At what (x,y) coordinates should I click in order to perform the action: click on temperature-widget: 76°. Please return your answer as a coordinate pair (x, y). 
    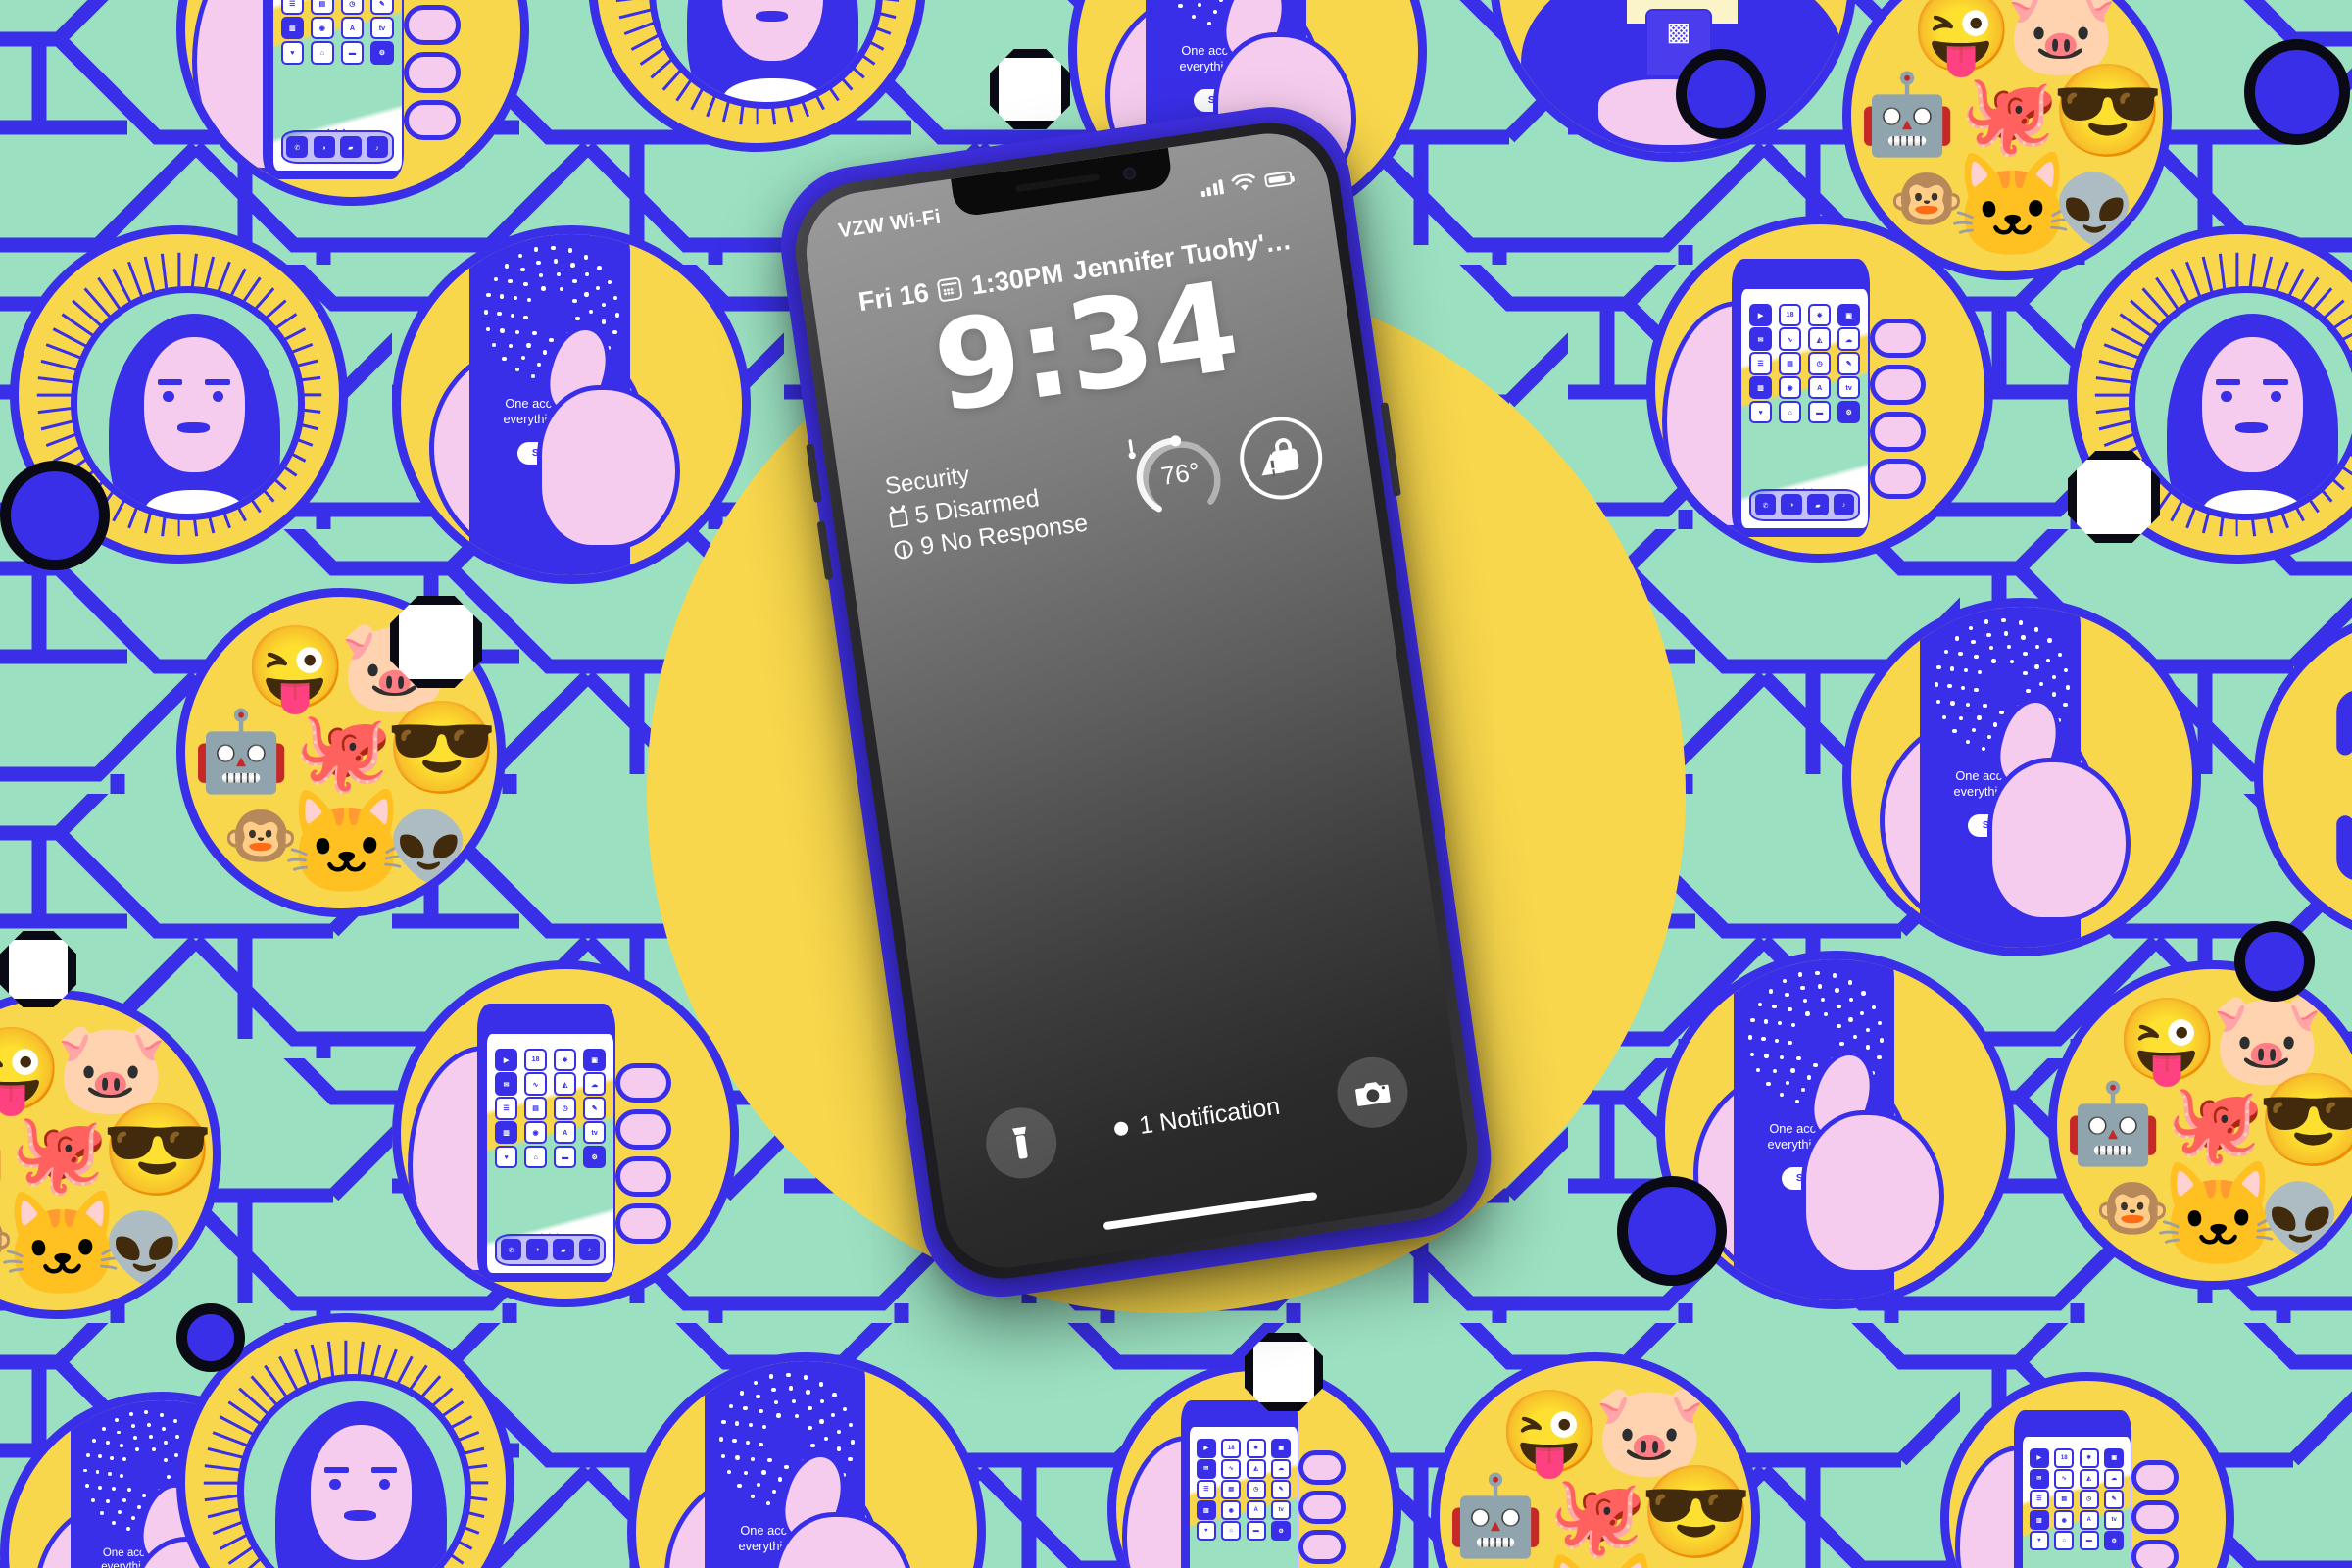
    Looking at the image, I should click on (1180, 476).